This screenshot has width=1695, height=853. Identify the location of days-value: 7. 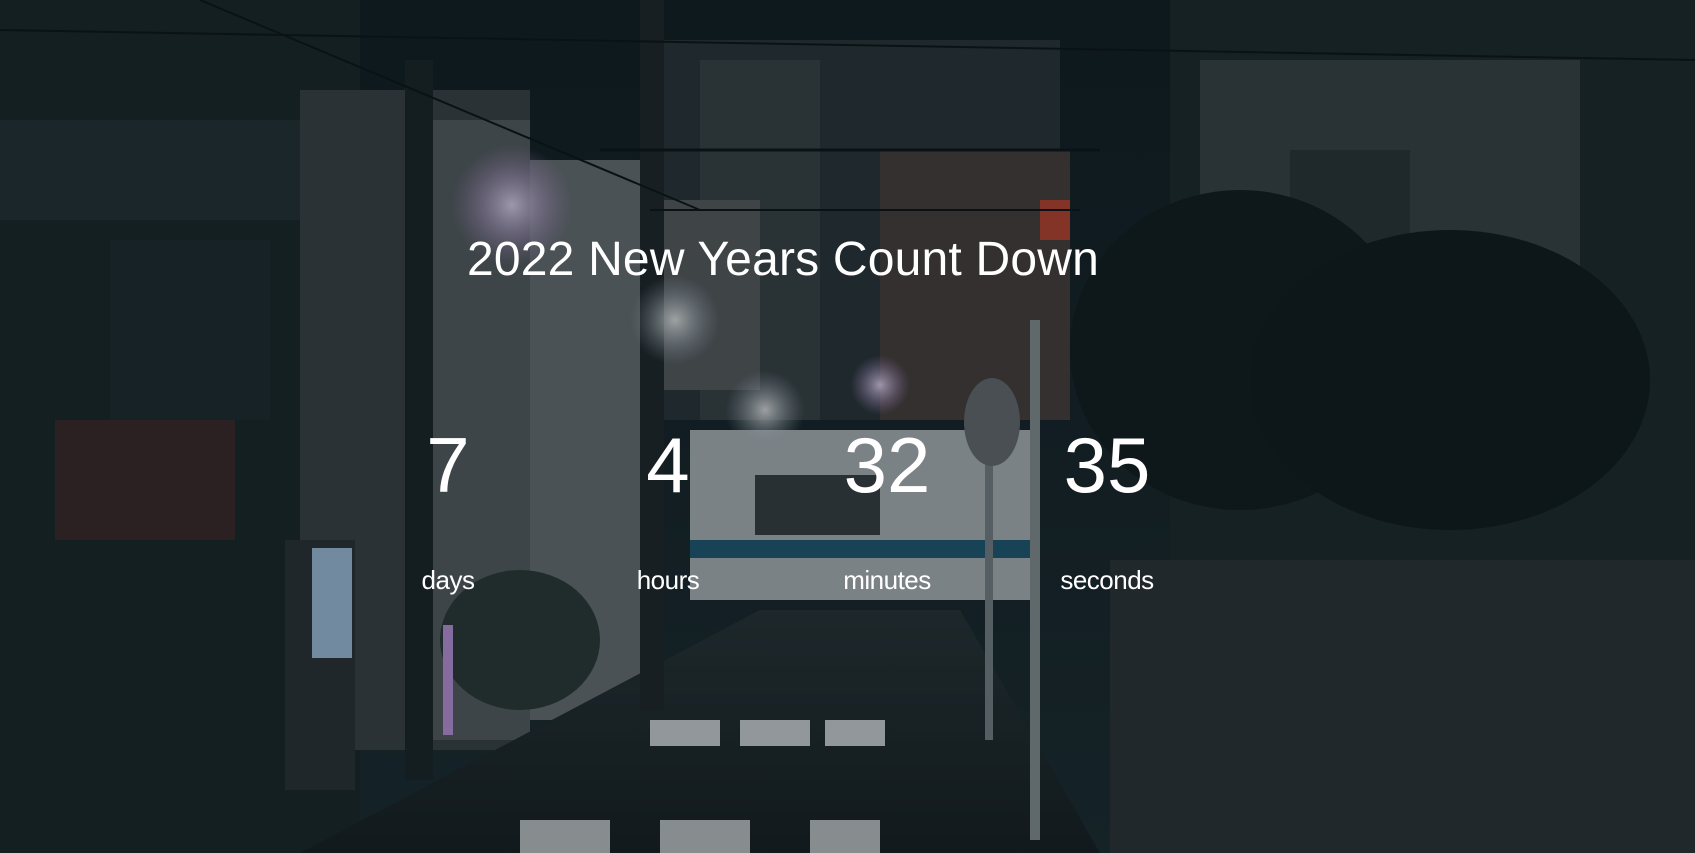
(448, 465).